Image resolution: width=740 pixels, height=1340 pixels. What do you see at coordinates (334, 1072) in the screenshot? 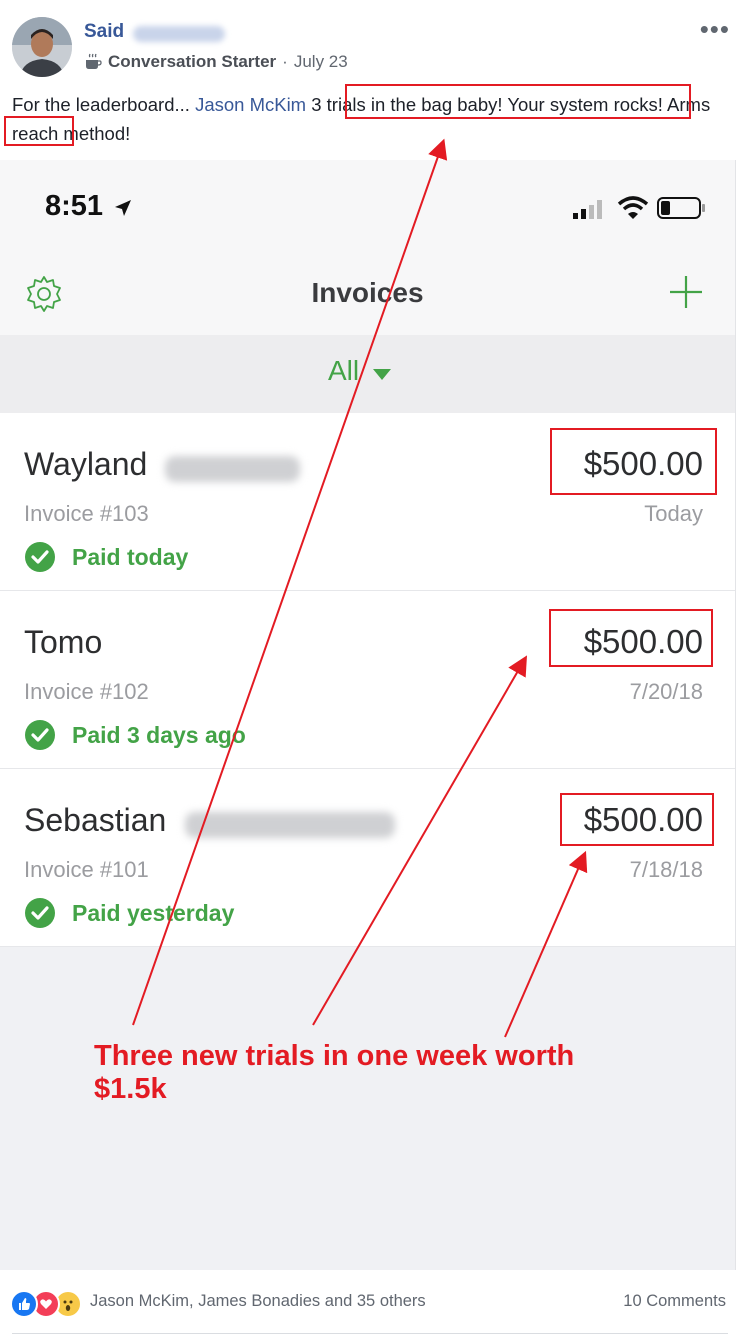
I see `annotation-text: Three new trials in one week worth $1.5k` at bounding box center [334, 1072].